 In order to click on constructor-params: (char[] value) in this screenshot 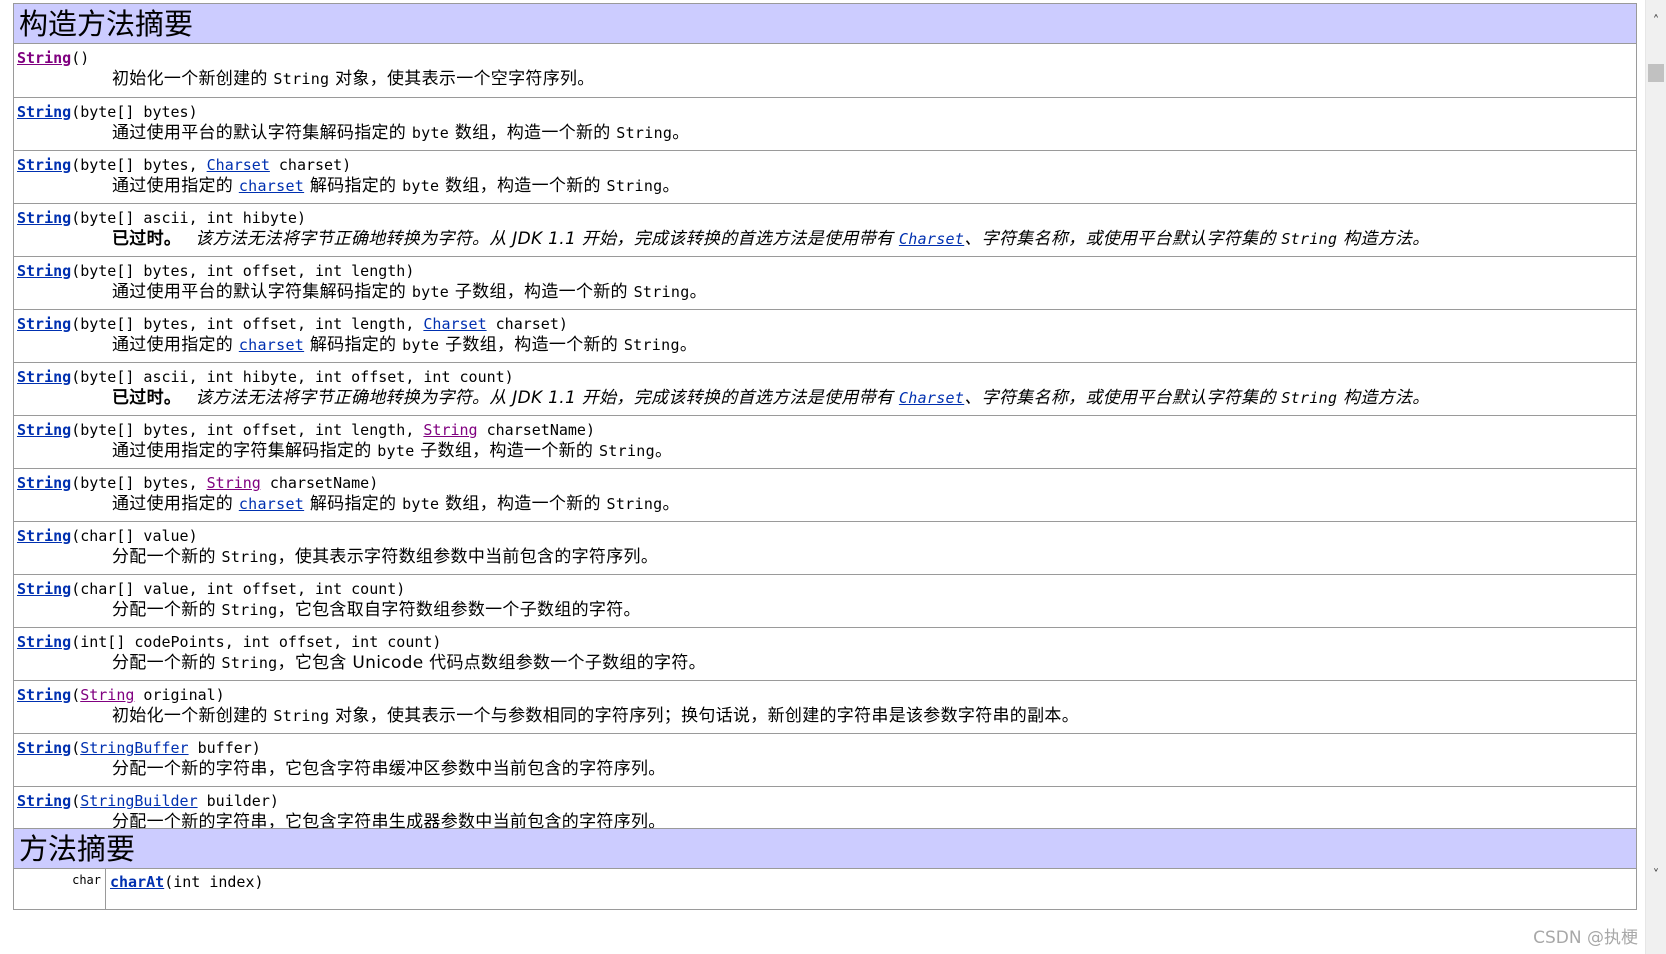, I will do `click(134, 536)`.